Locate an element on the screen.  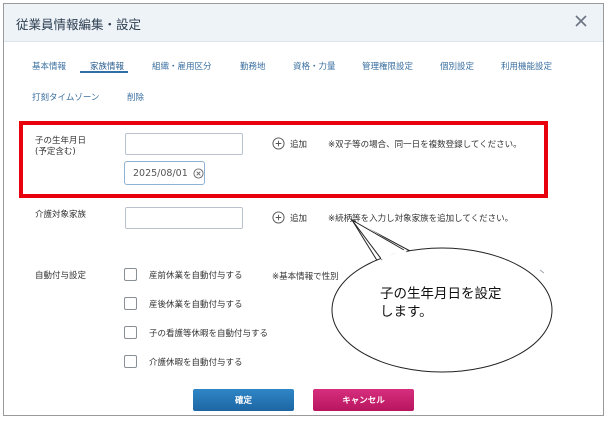
tab-timezone: 打刻タイムゾーン is located at coordinates (65, 97).